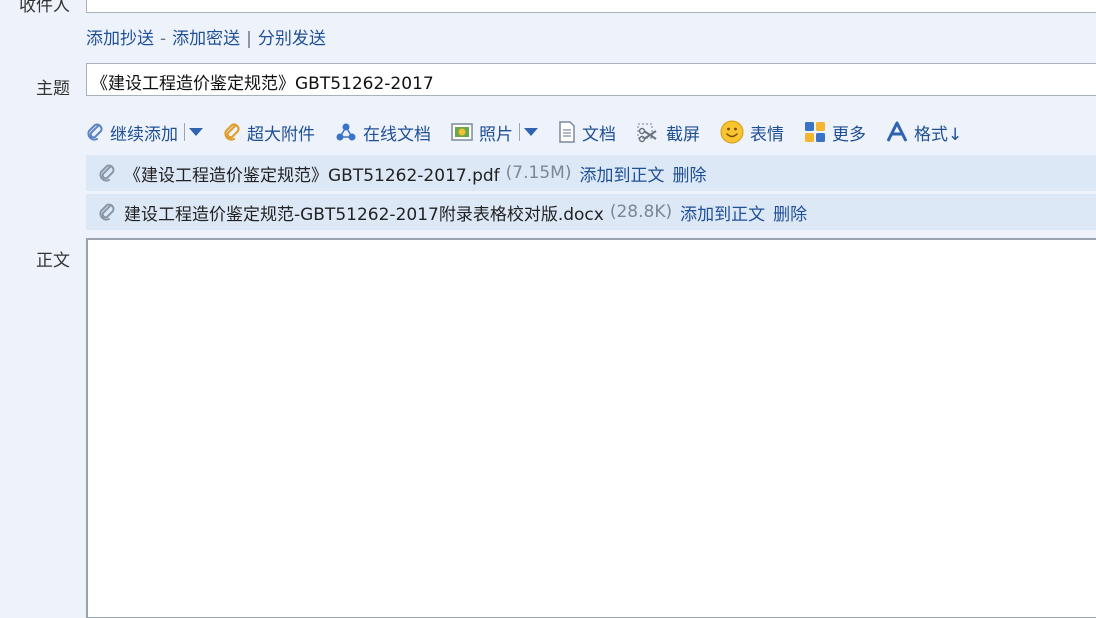 This screenshot has width=1096, height=618. I want to click on attachment-size: (7.15M), so click(538, 173).